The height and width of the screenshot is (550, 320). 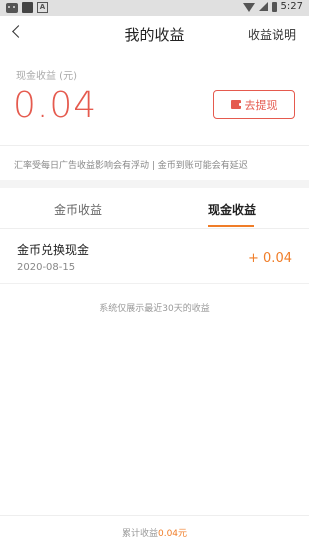 What do you see at coordinates (172, 534) in the screenshot?
I see `total-earnings-value: 0.04元` at bounding box center [172, 534].